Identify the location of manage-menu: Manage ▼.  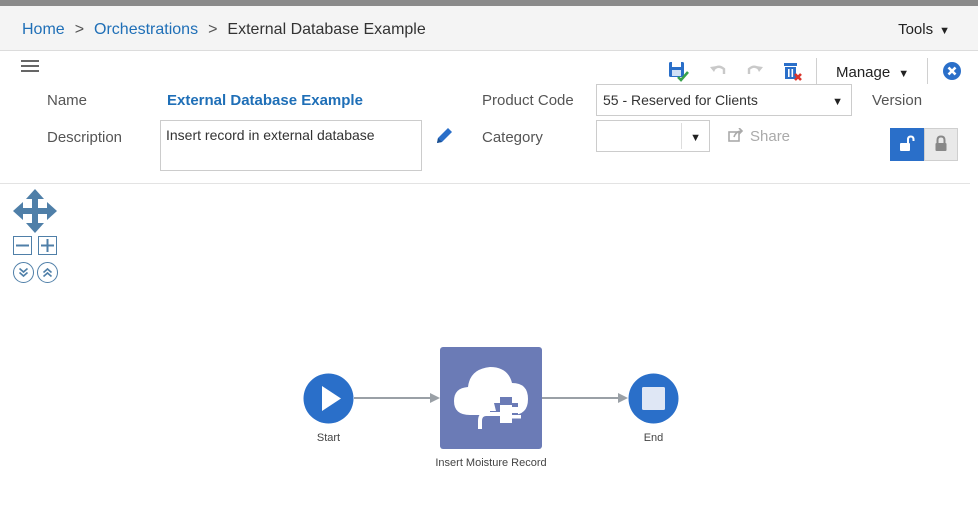
(872, 72).